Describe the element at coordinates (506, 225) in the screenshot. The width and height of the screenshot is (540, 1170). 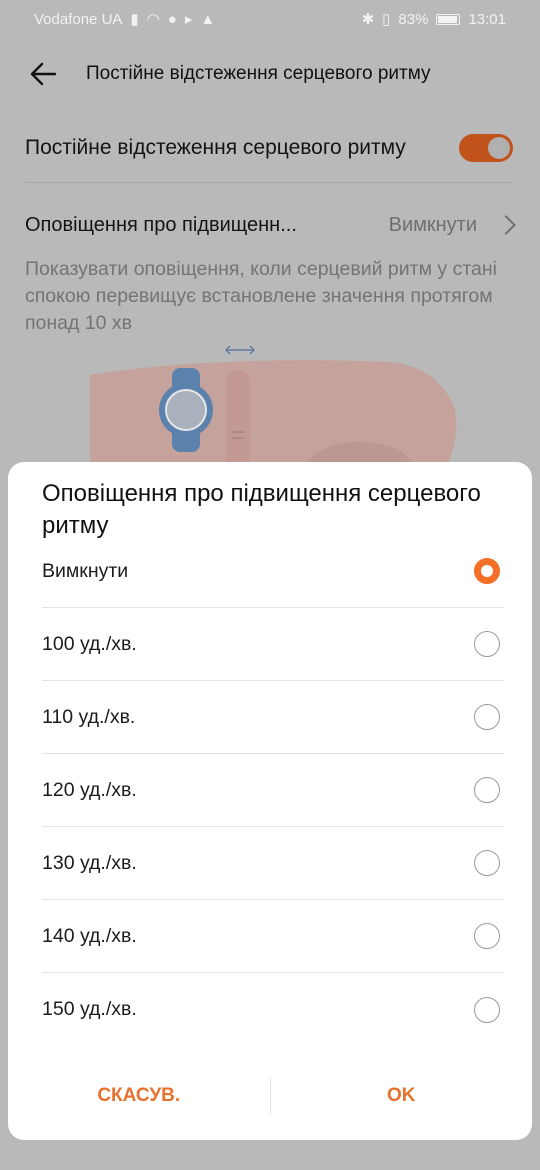
I see `chevron-right-icon` at that location.